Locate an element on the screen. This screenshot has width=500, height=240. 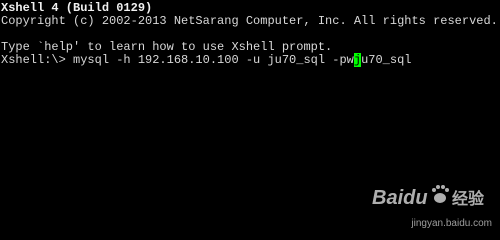
baidu-jingyan-watermark: Baidu 经验 jingyan.baidu.com is located at coordinates (432, 204).